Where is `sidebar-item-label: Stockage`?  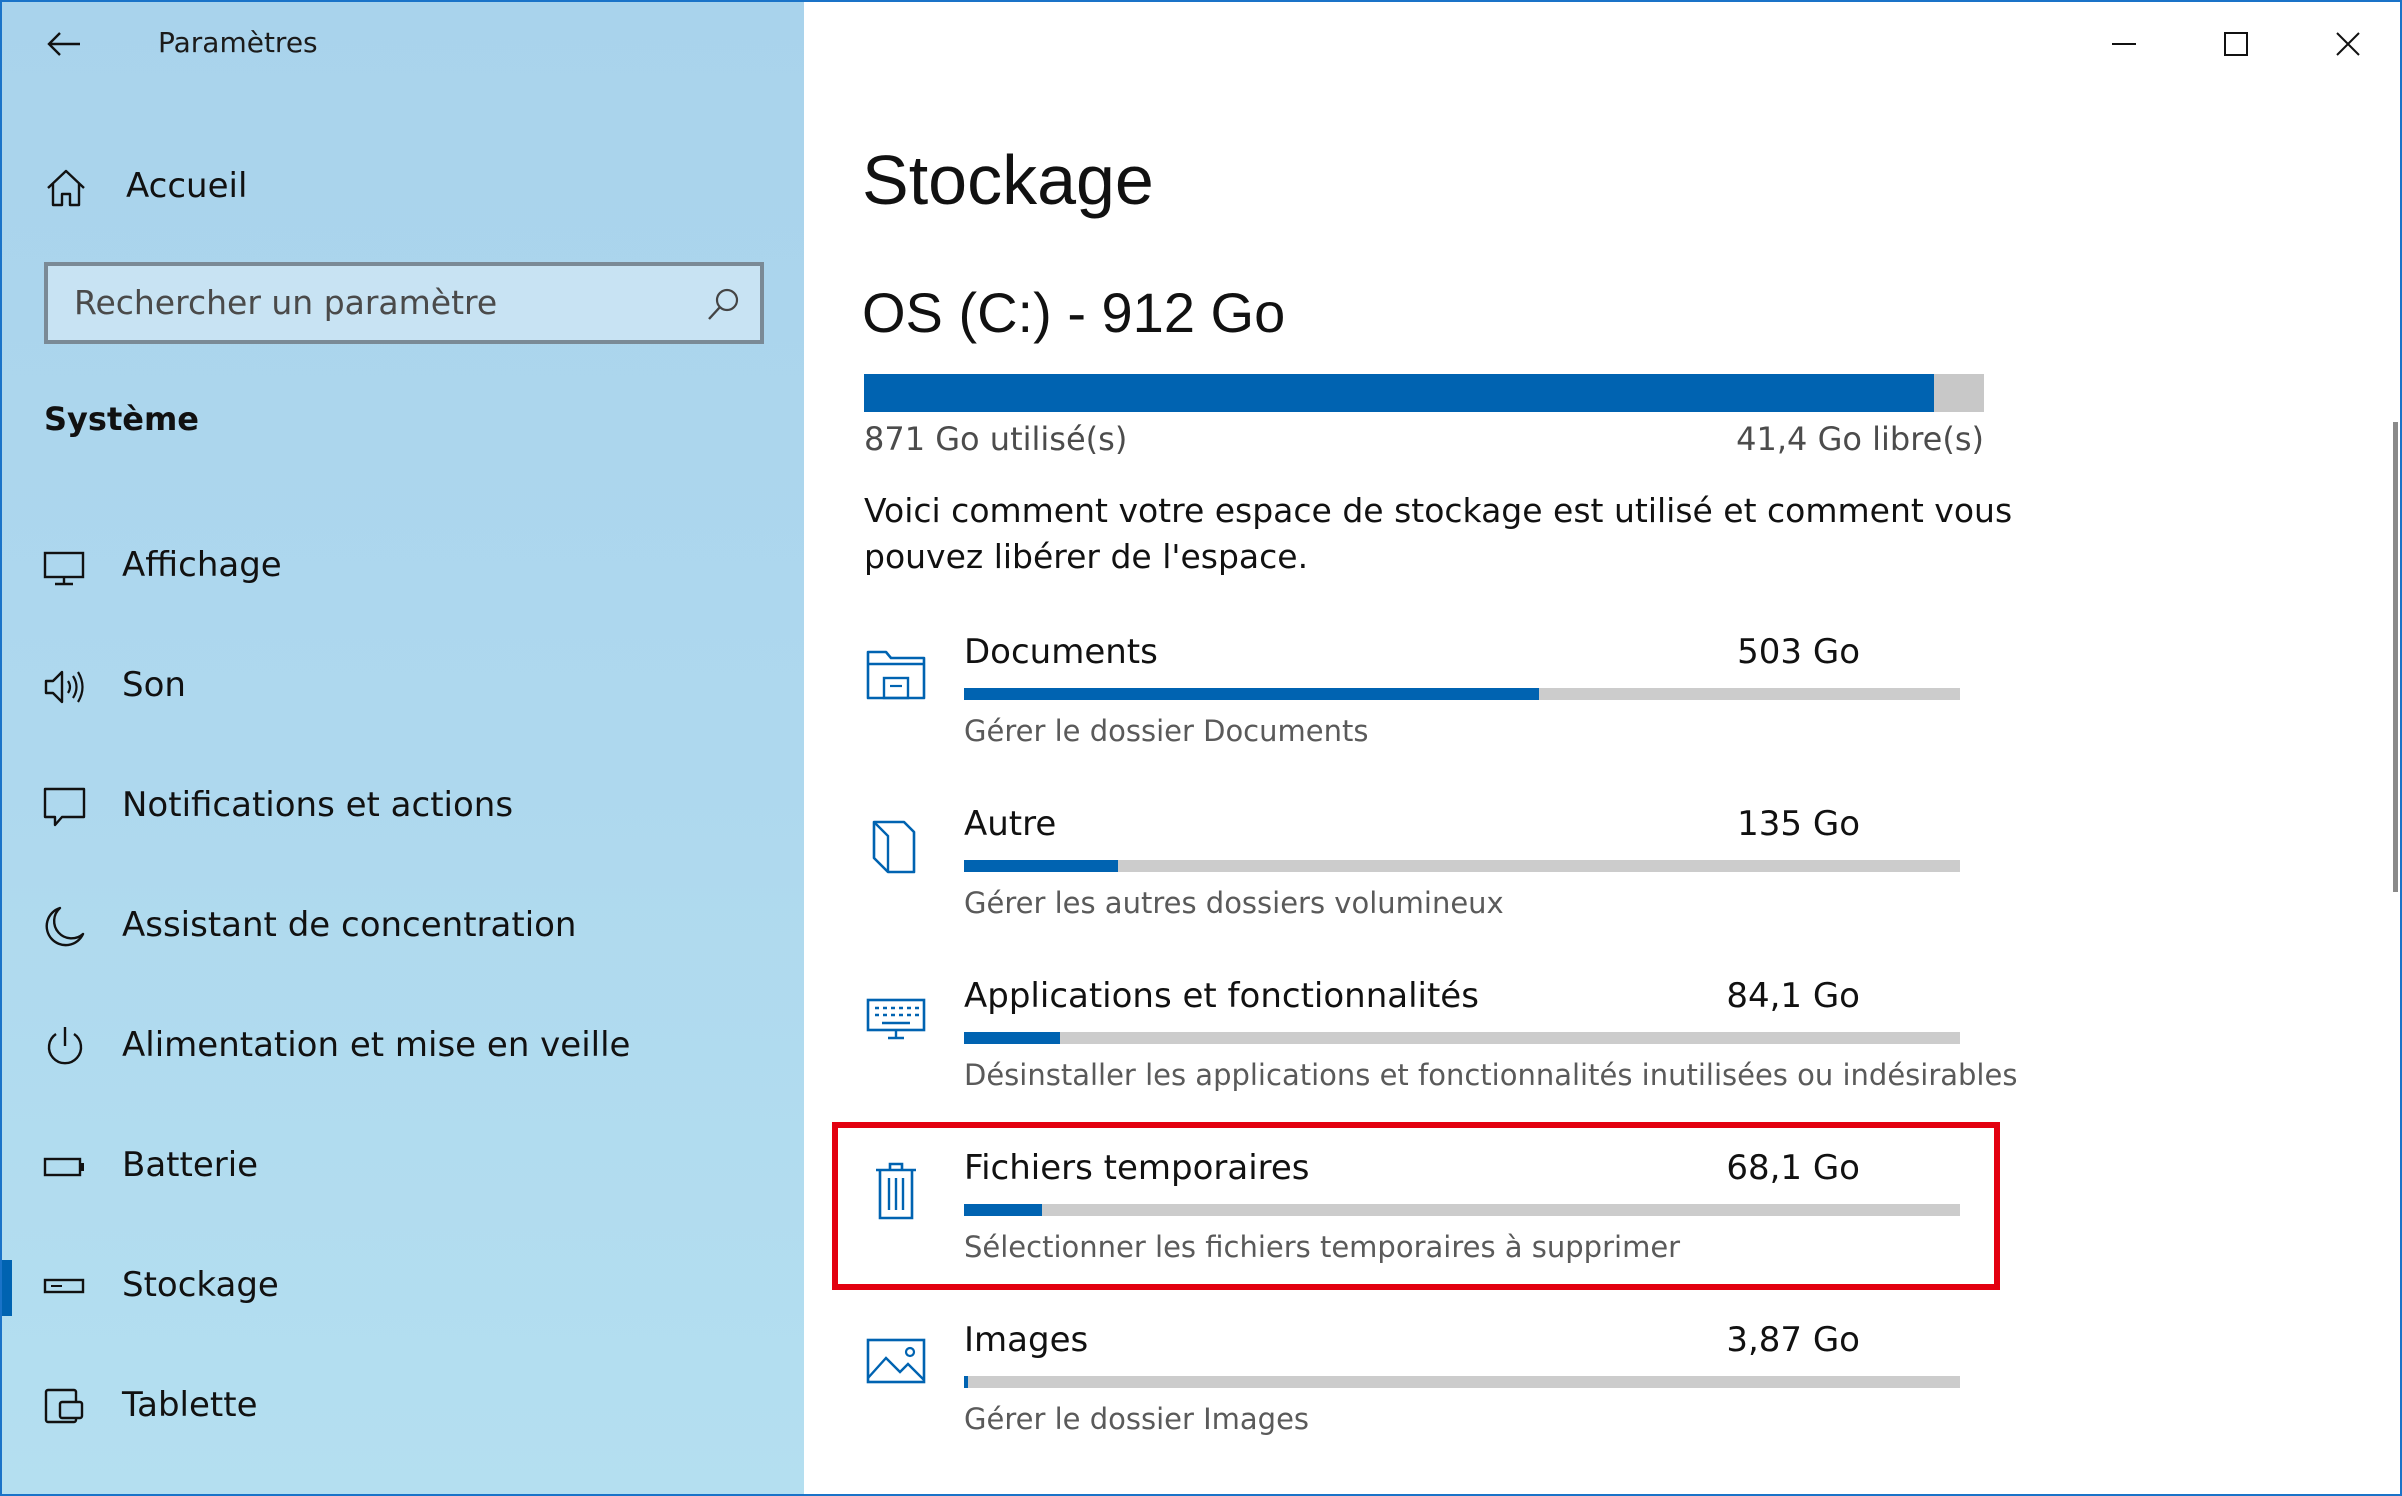
sidebar-item-label: Stockage is located at coordinates (200, 1285).